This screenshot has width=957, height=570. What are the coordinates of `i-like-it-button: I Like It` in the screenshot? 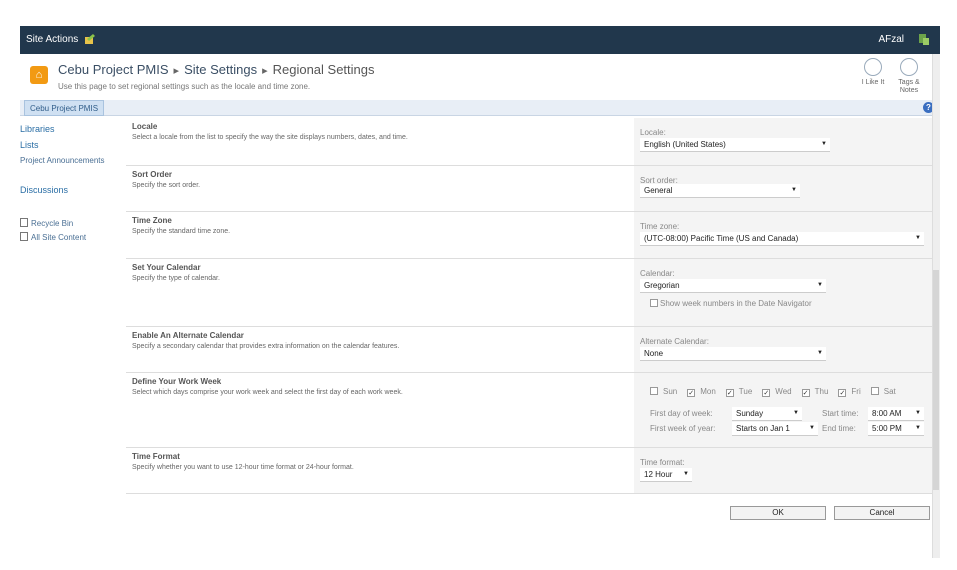 It's located at (873, 72).